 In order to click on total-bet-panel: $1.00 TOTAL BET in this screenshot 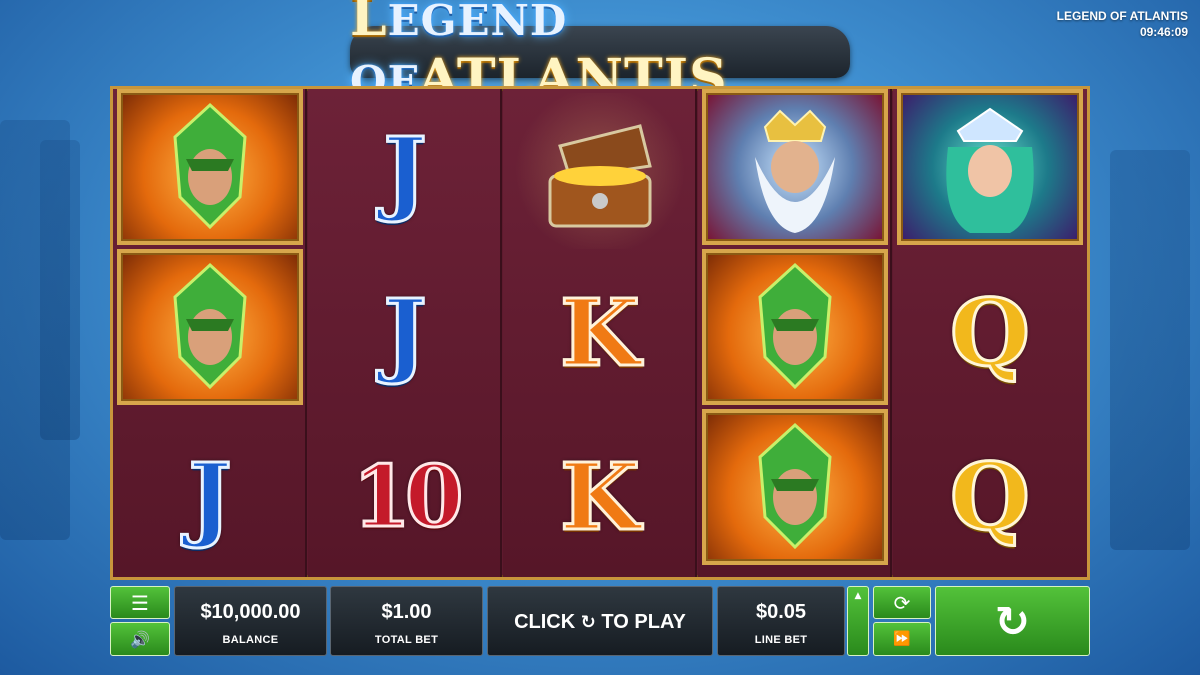, I will do `click(406, 621)`.